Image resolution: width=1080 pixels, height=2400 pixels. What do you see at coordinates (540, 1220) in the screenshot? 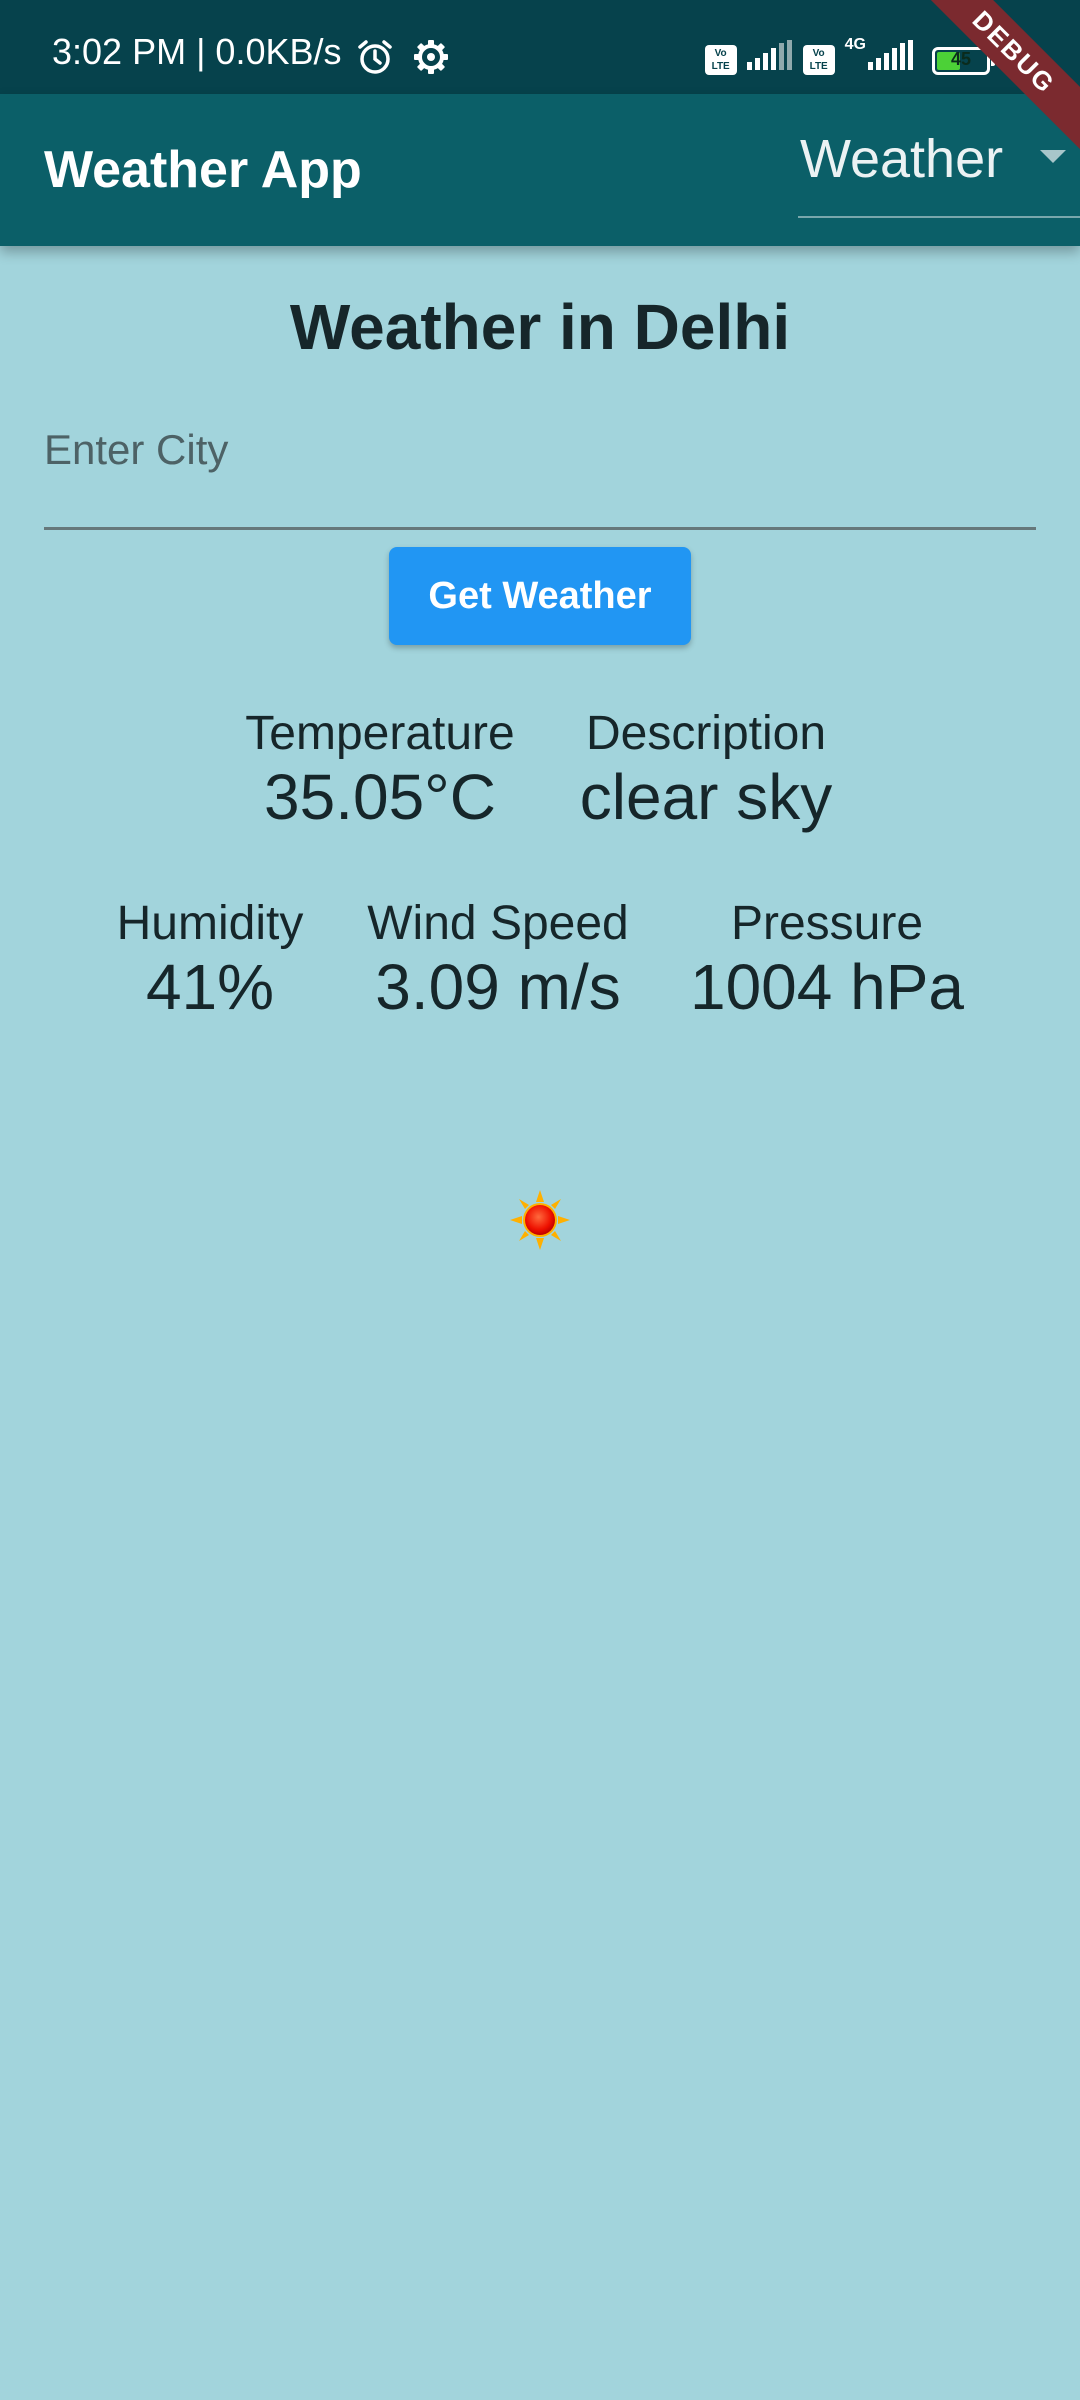
I see `sun-icon` at bounding box center [540, 1220].